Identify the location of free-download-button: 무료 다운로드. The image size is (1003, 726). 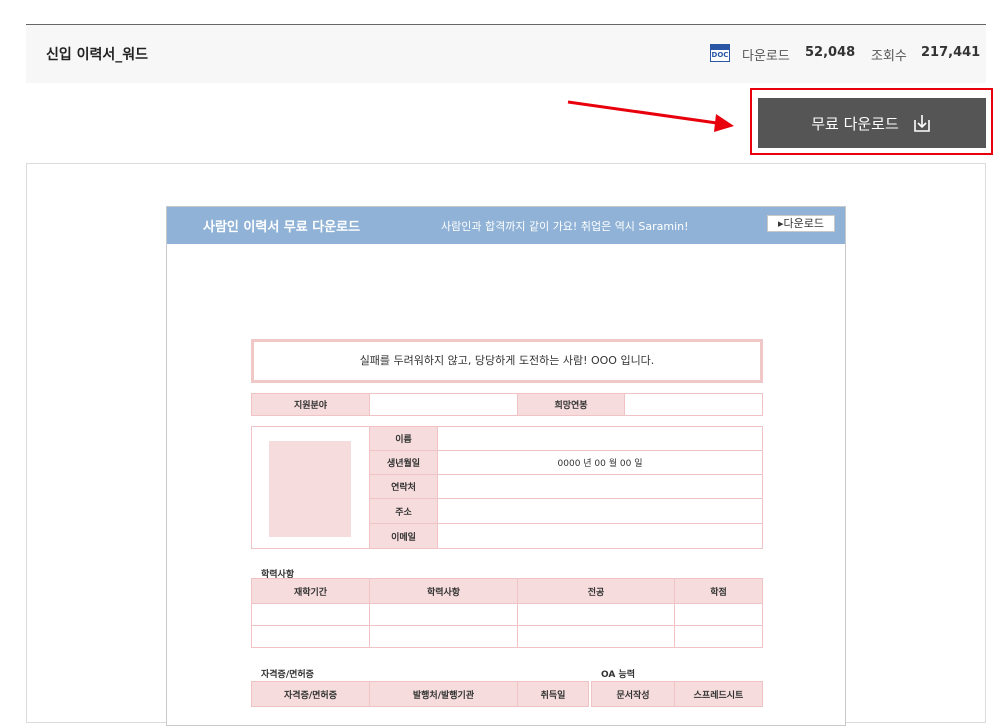
(872, 123).